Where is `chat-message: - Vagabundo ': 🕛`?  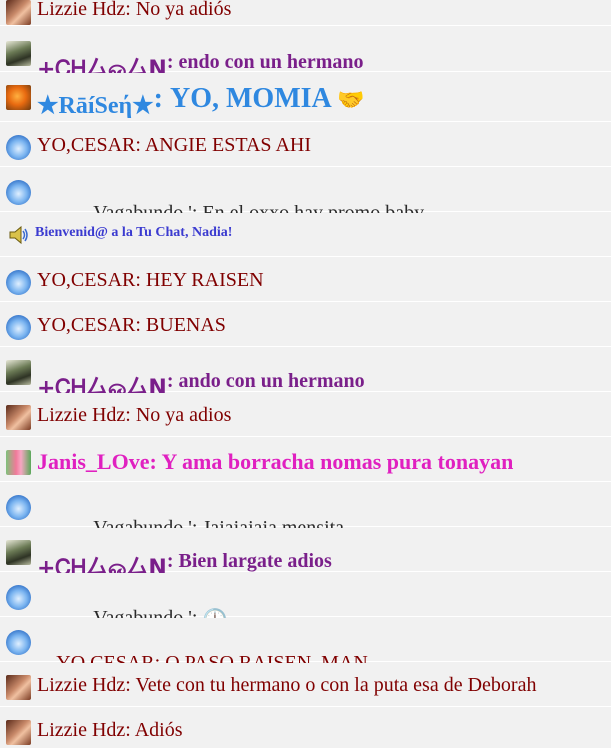 chat-message: - Vagabundo ': 🕛 is located at coordinates (305, 602).